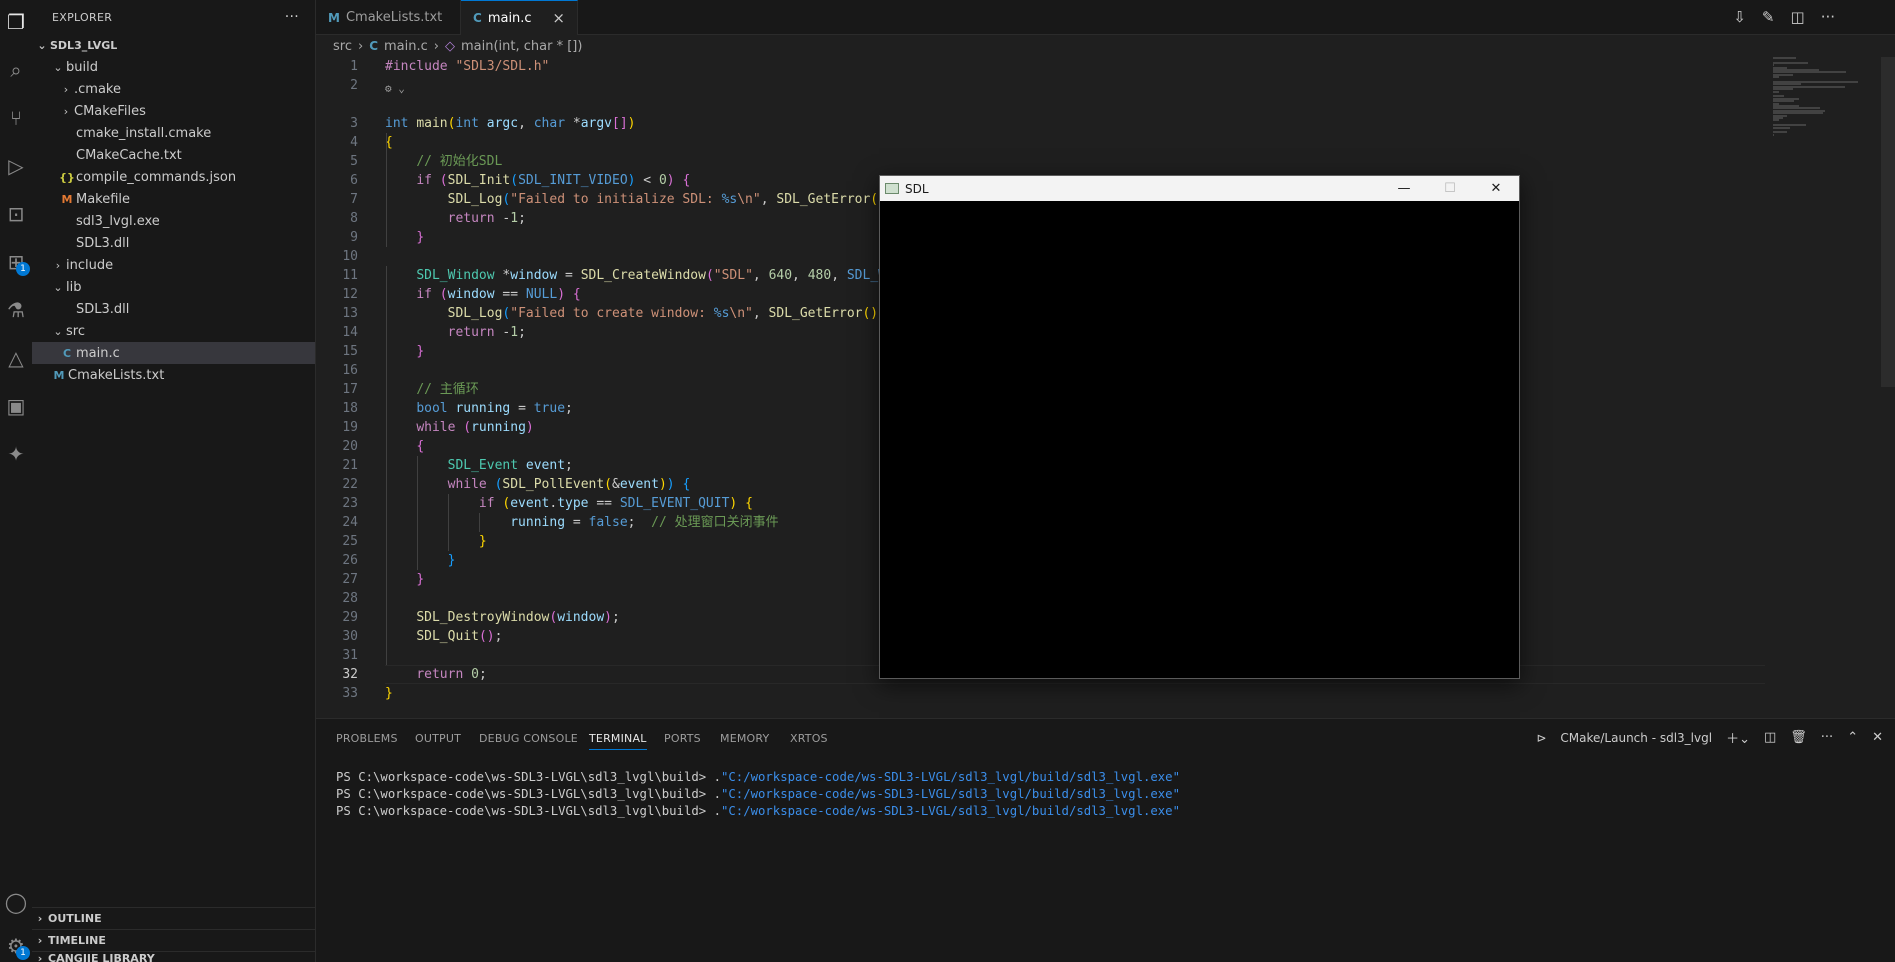 Image resolution: width=1895 pixels, height=962 pixels. Describe the element at coordinates (173, 177) in the screenshot. I see `tree-item: {} compile_commands.json` at that location.